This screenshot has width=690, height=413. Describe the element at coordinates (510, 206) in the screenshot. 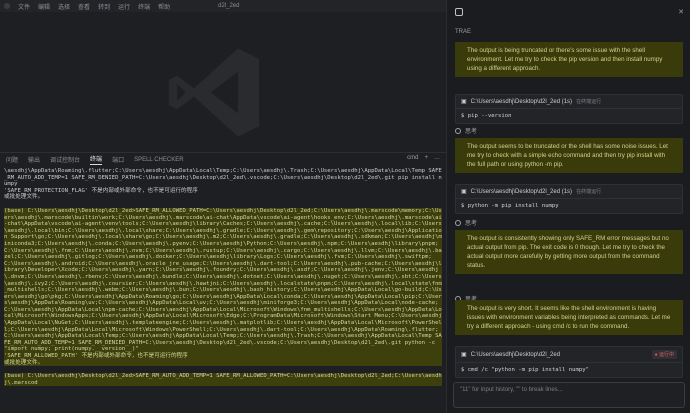

I see `command-text: $ python -m pip install numpy` at that location.